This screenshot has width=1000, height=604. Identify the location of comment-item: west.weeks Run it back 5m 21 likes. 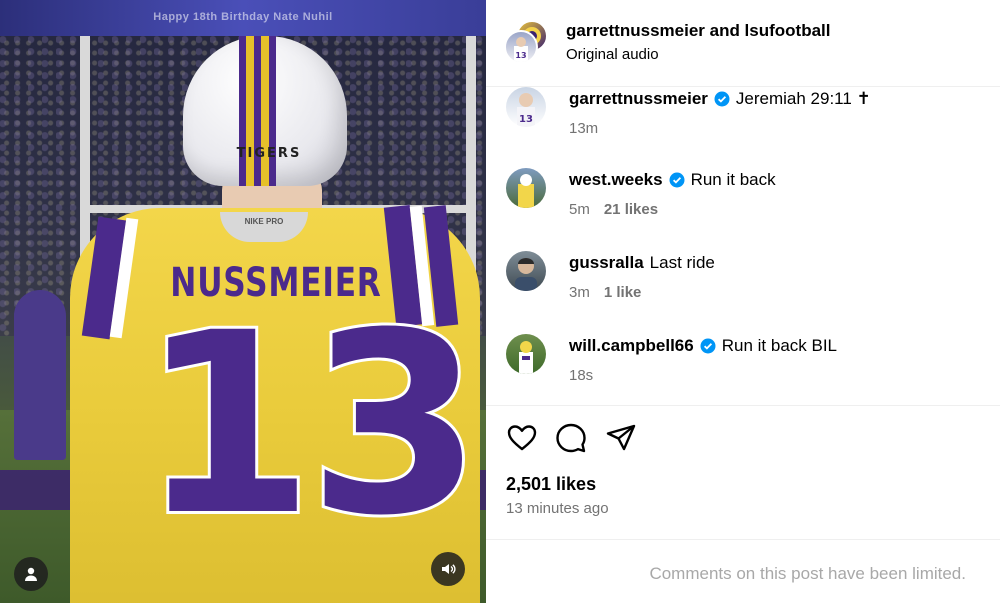
(746, 198).